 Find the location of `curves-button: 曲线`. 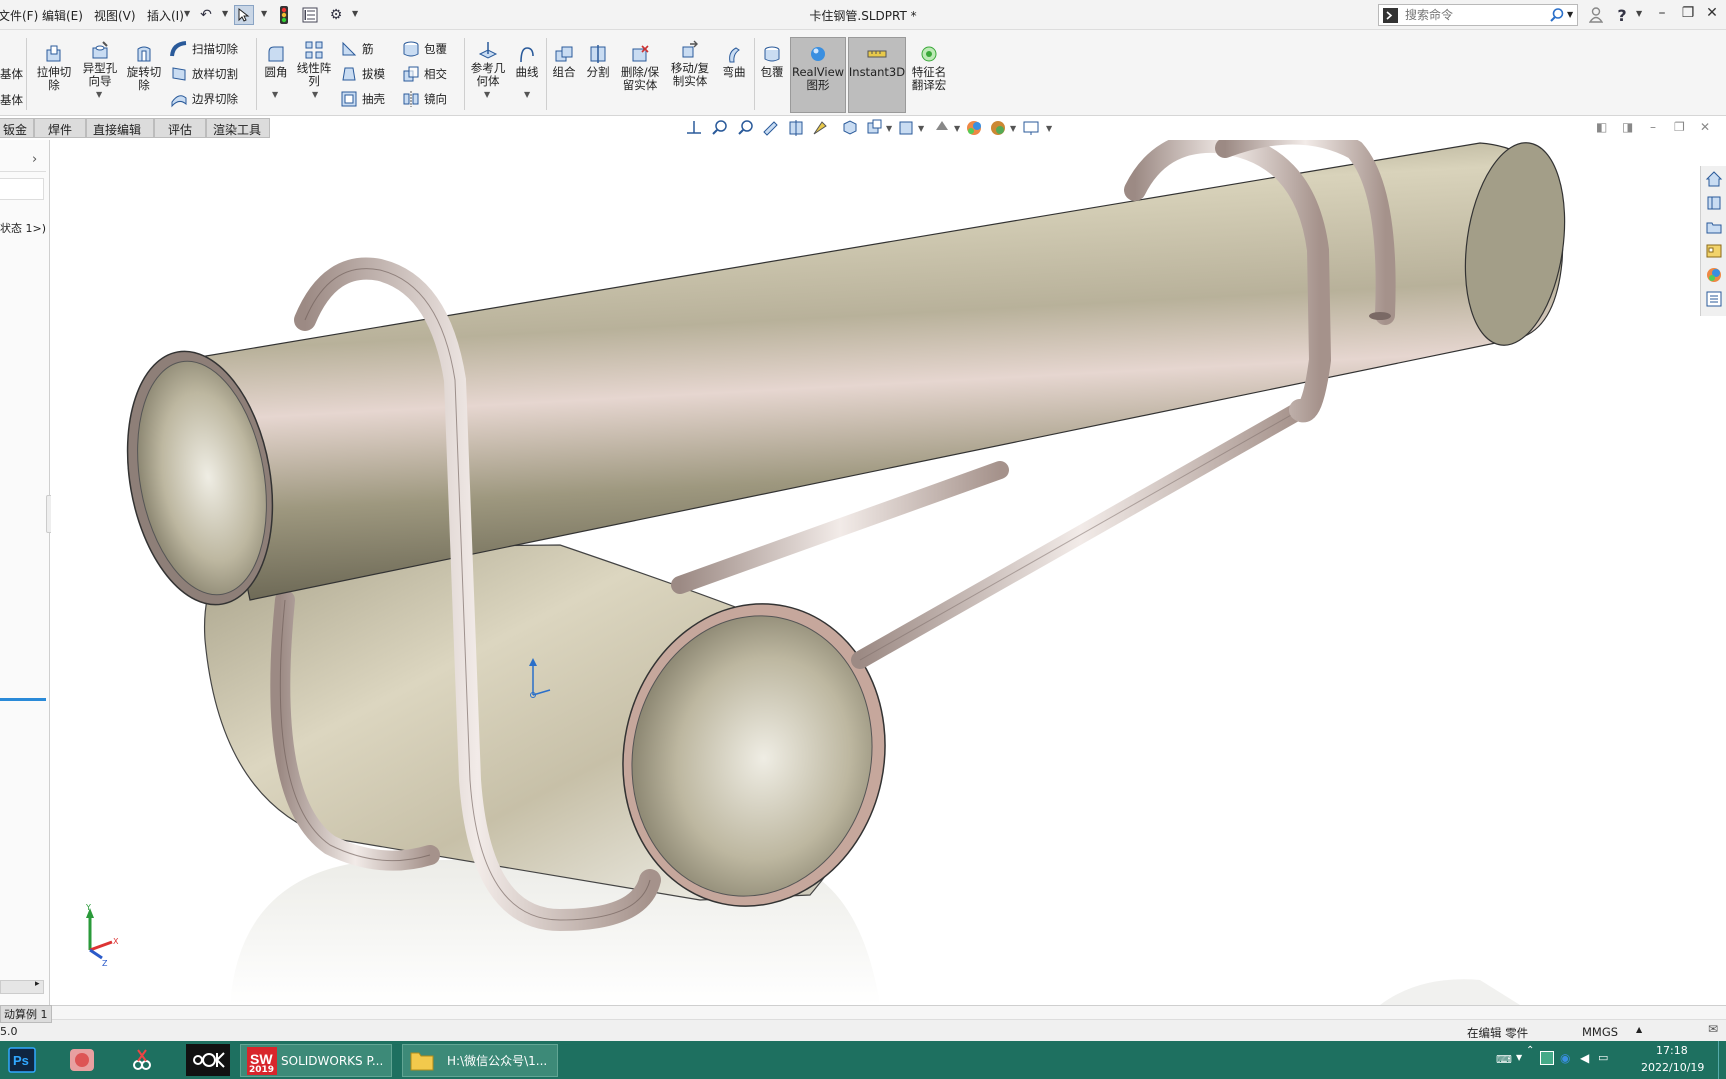

curves-button: 曲线 is located at coordinates (527, 61).